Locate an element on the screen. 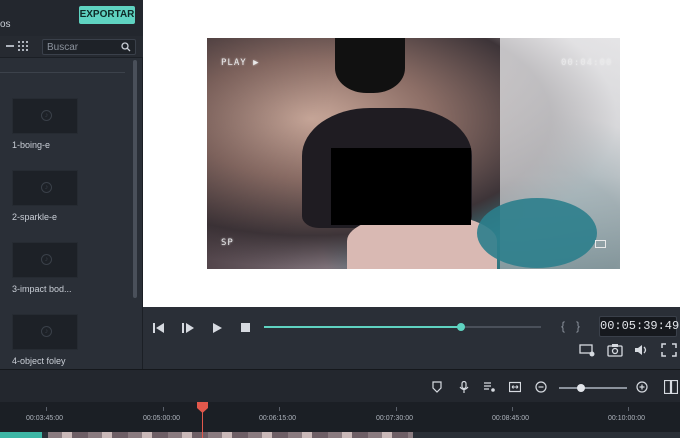  play-reverse-icon is located at coordinates (188, 328).